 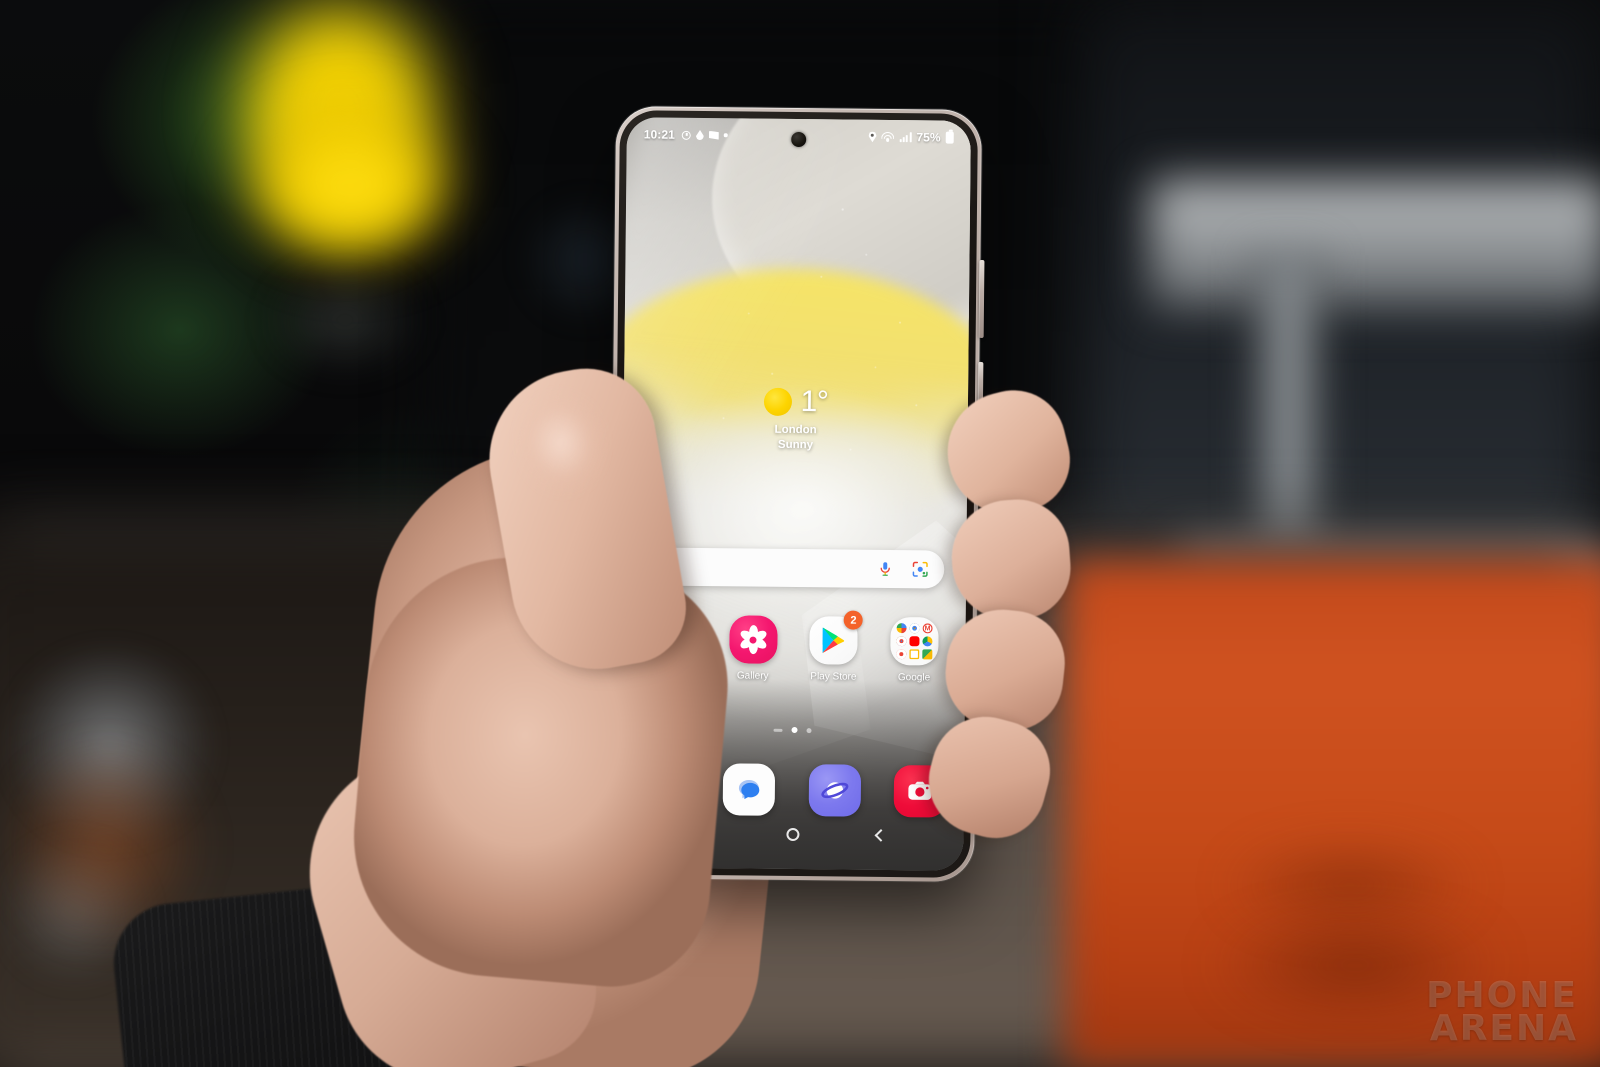 I want to click on weather-city: London, so click(x=795, y=430).